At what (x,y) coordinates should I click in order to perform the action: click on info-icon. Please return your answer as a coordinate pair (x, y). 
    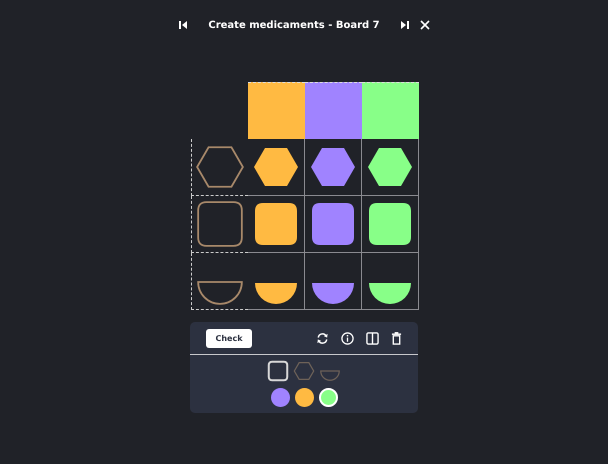
    Looking at the image, I should click on (347, 338).